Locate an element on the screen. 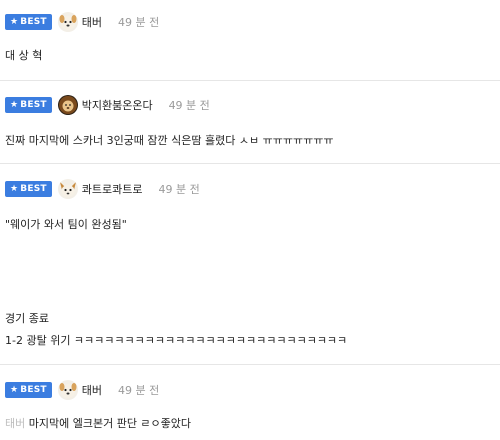 The width and height of the screenshot is (500, 440). comment-meta: ★ BEST 콰트로콰트로 49 분 전 is located at coordinates (102, 189).